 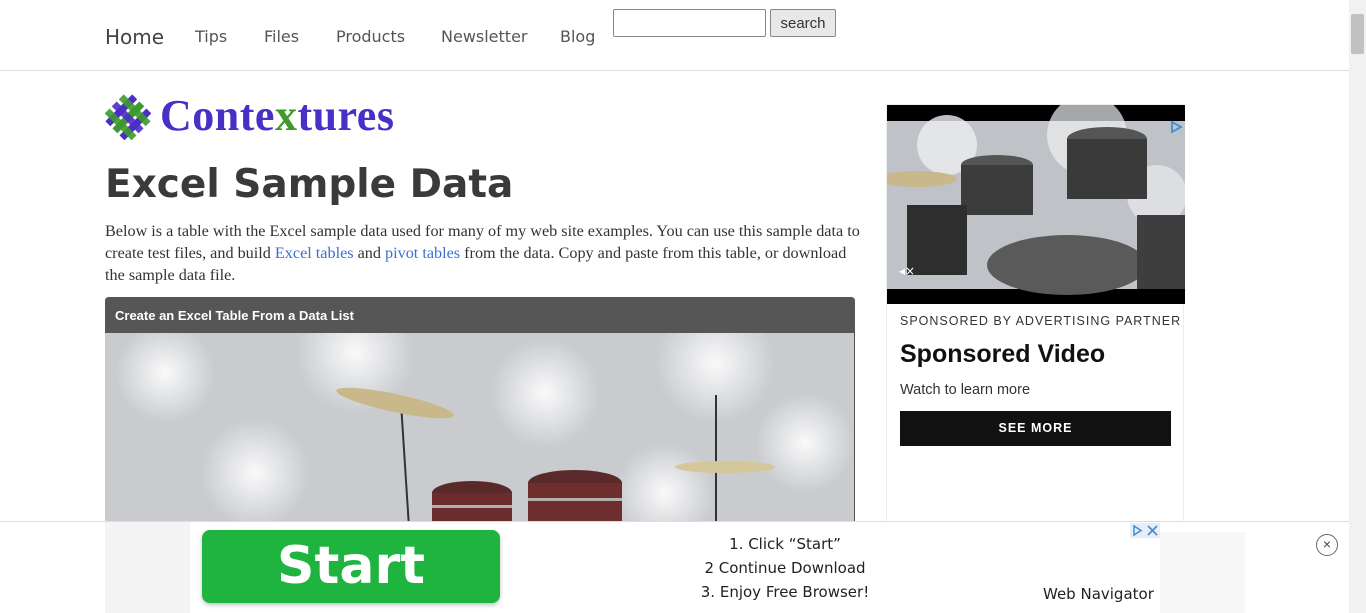 I want to click on step-item: 1. Click “Start”, so click(x=785, y=544).